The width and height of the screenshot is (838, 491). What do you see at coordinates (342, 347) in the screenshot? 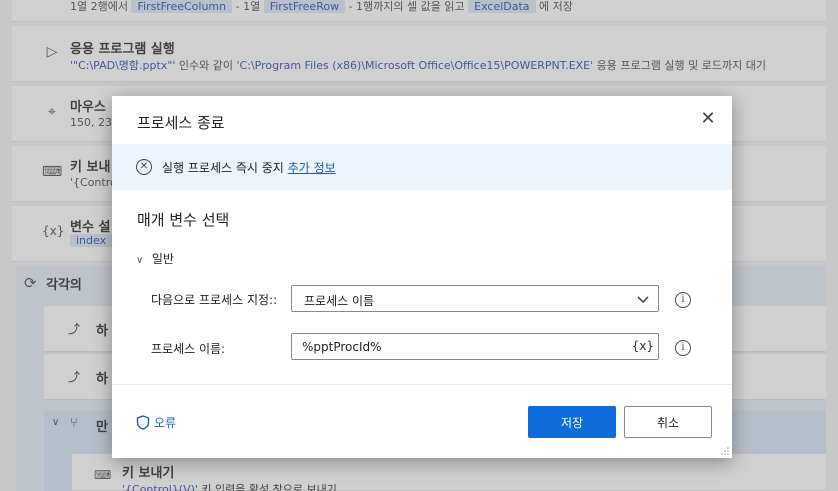
I see `input-value: %pptProcId%` at bounding box center [342, 347].